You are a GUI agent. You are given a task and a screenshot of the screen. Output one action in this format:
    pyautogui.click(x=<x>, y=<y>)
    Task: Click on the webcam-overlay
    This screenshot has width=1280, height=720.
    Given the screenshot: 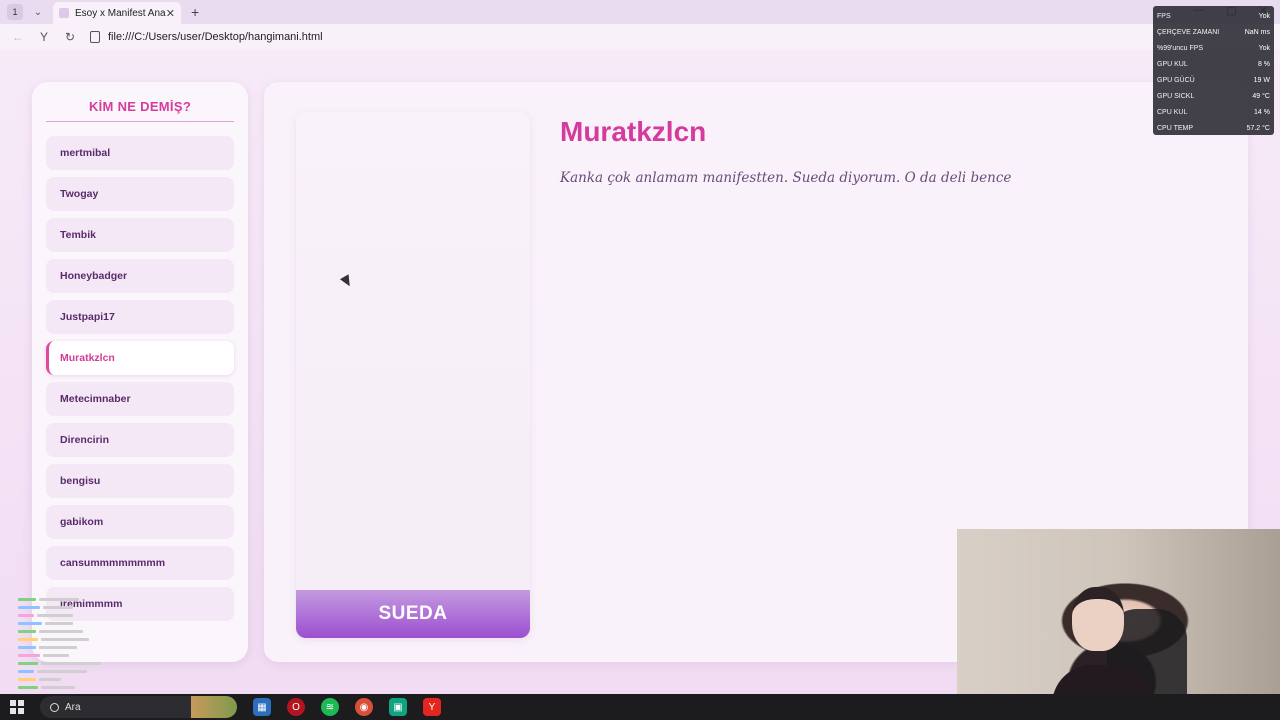 What is the action you would take?
    pyautogui.click(x=1118, y=624)
    